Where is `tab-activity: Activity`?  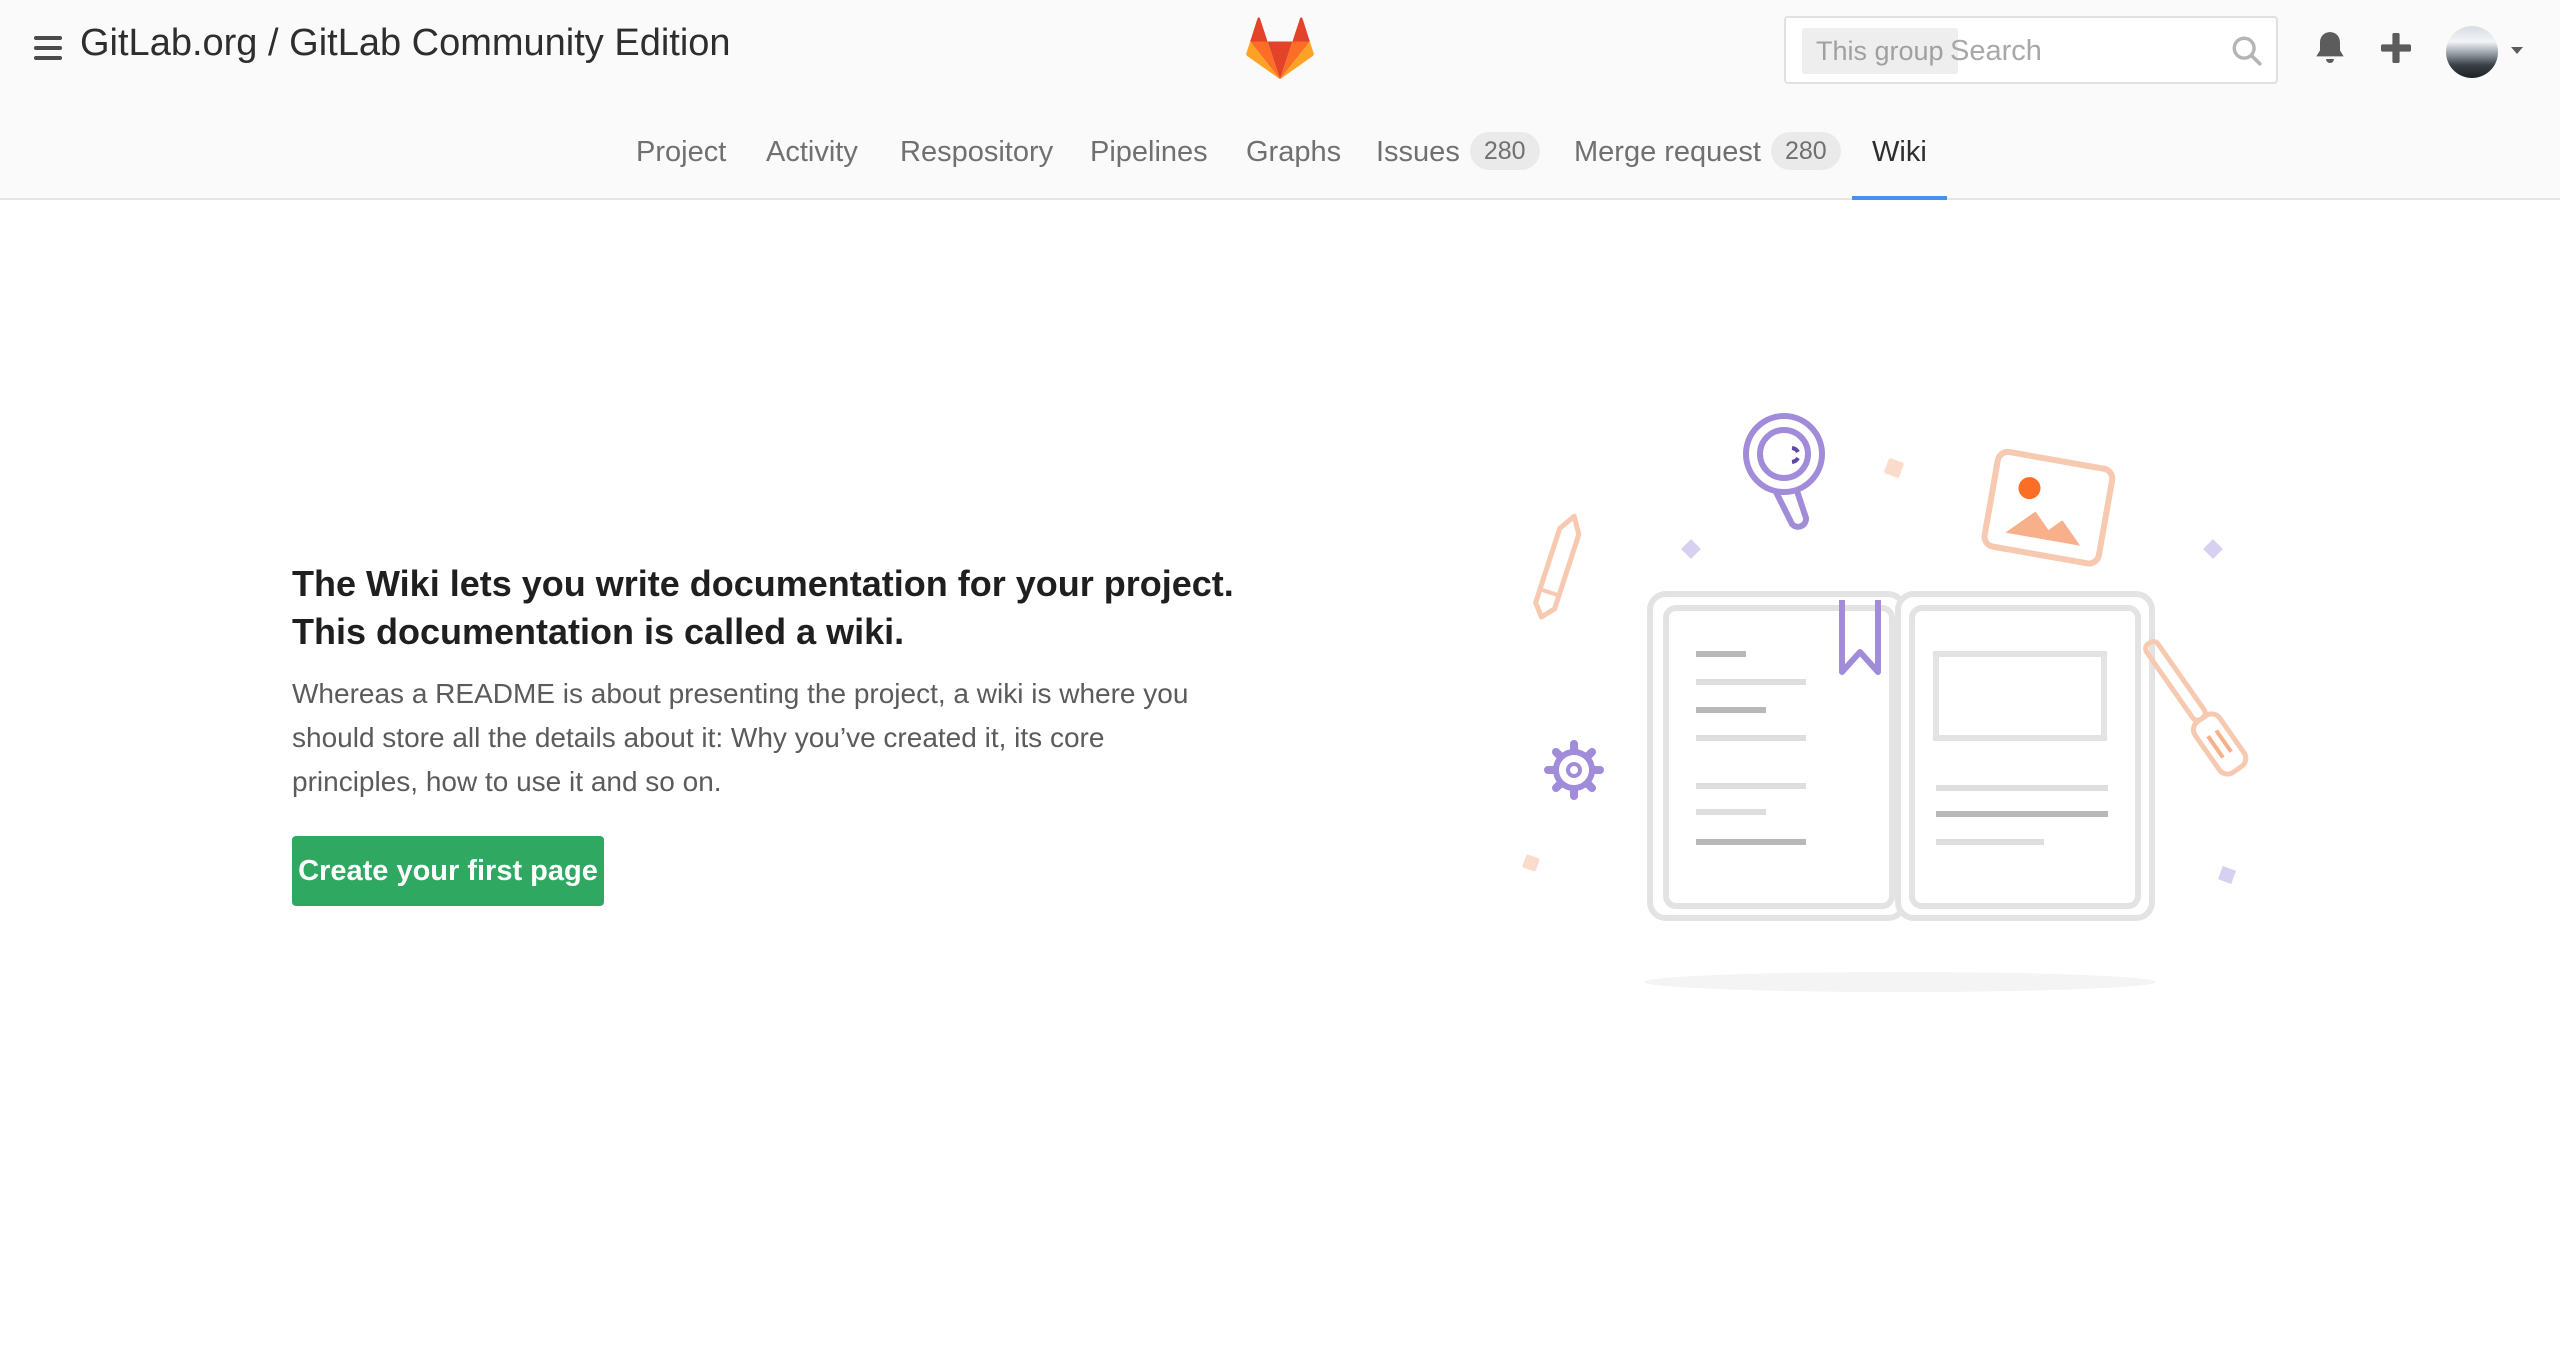
tab-activity: Activity is located at coordinates (812, 161).